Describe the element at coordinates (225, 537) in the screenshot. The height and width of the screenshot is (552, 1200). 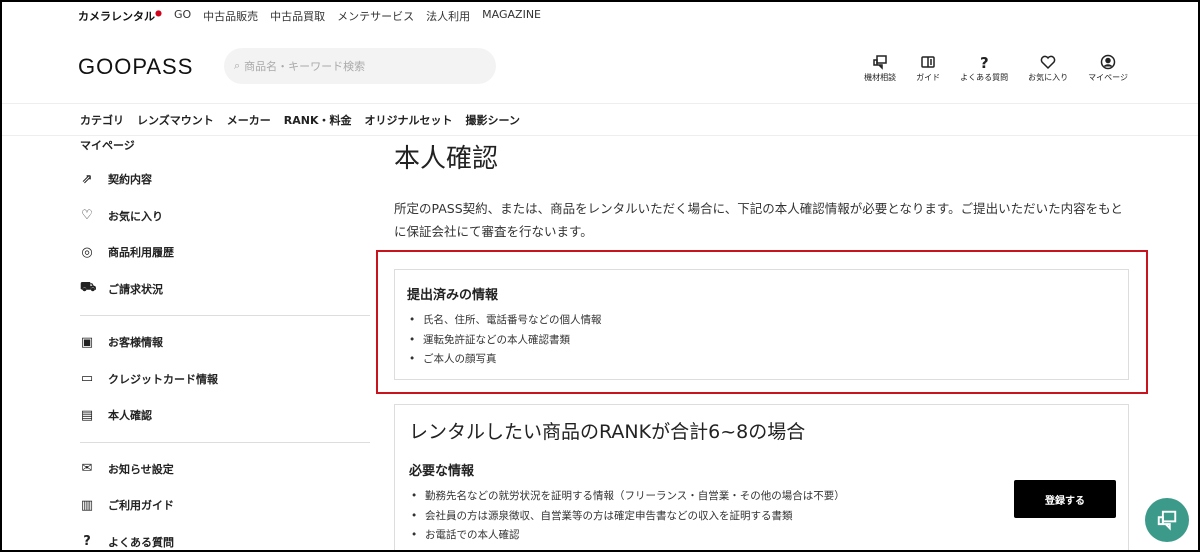
I see `sidebar-item-faq: ? よくある質問` at that location.